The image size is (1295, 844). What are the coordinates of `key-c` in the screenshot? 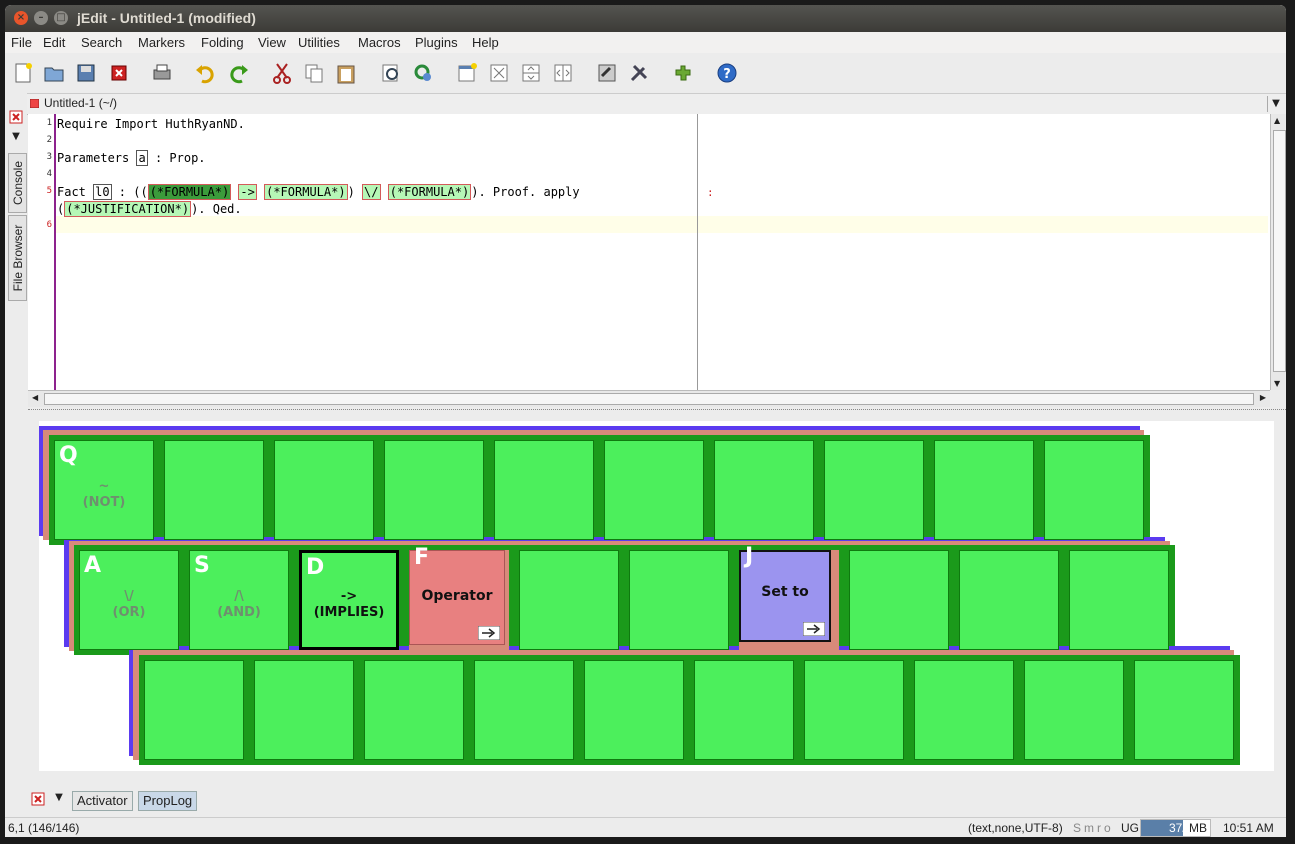 It's located at (414, 710).